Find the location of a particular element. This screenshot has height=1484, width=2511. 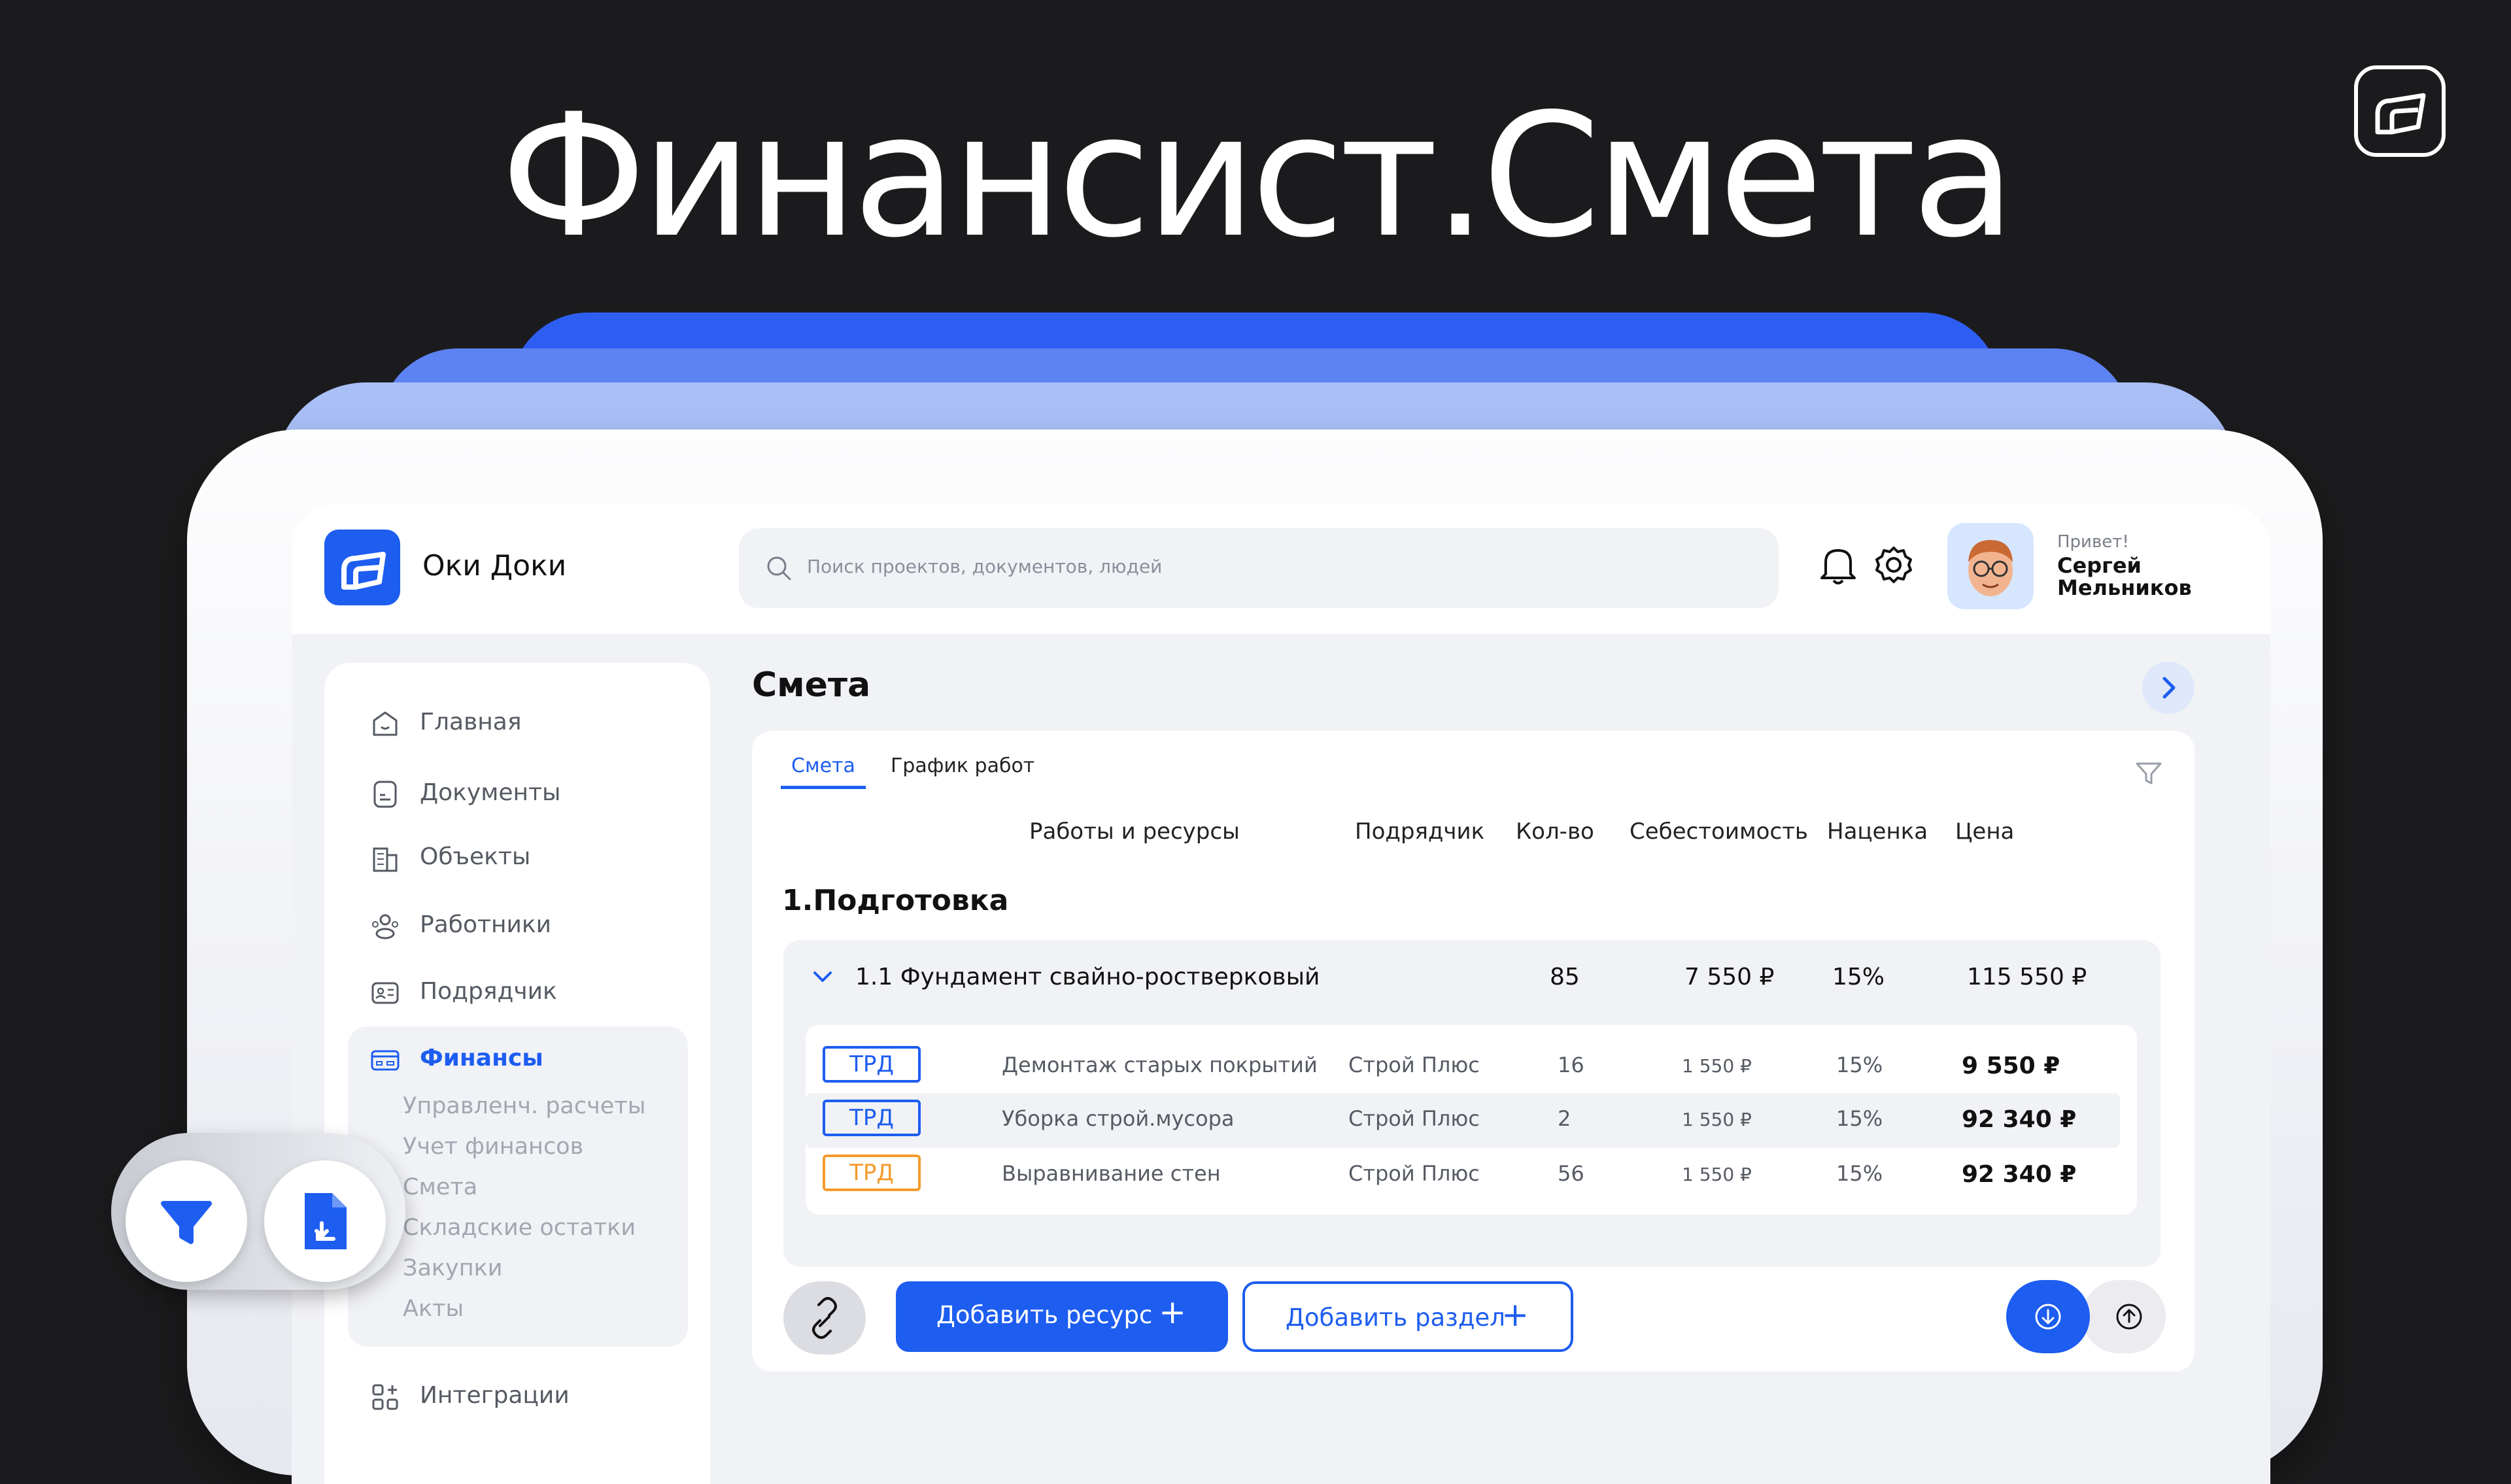

add-section-label: Добавить раздел is located at coordinates (1395, 1318).